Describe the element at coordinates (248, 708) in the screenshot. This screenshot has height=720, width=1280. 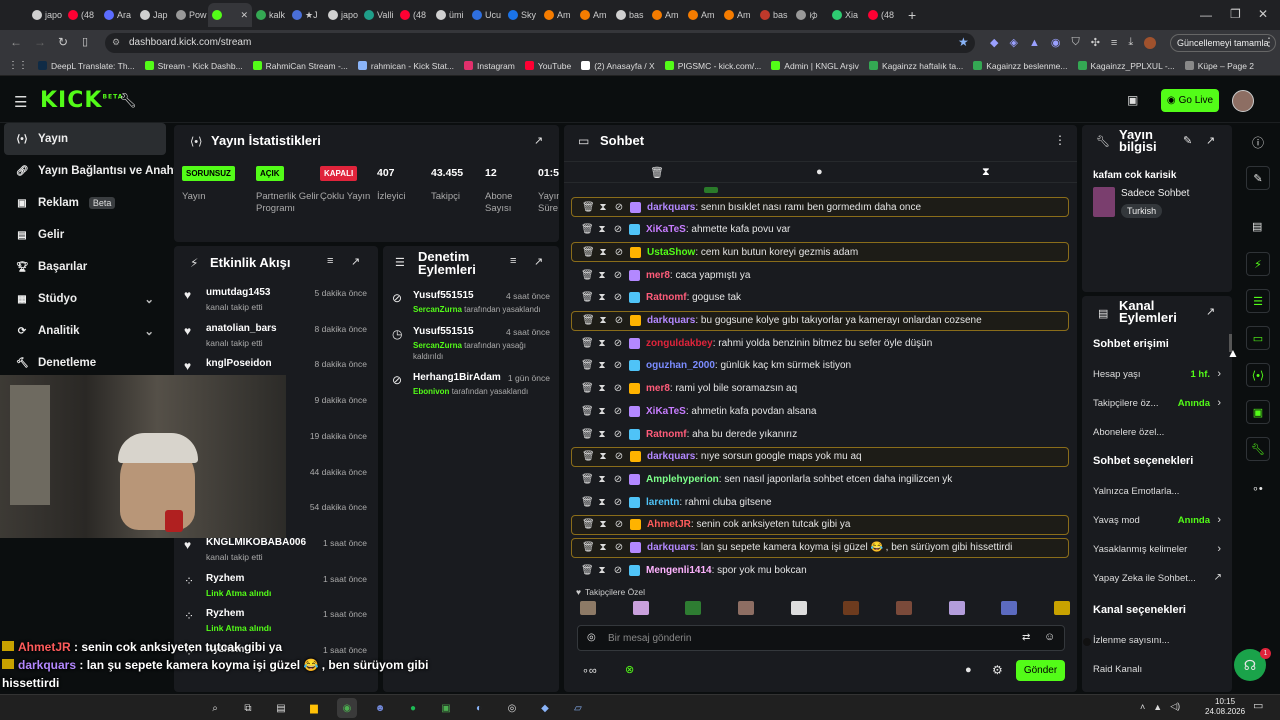
I see `task-view-icon: ⧉` at that location.